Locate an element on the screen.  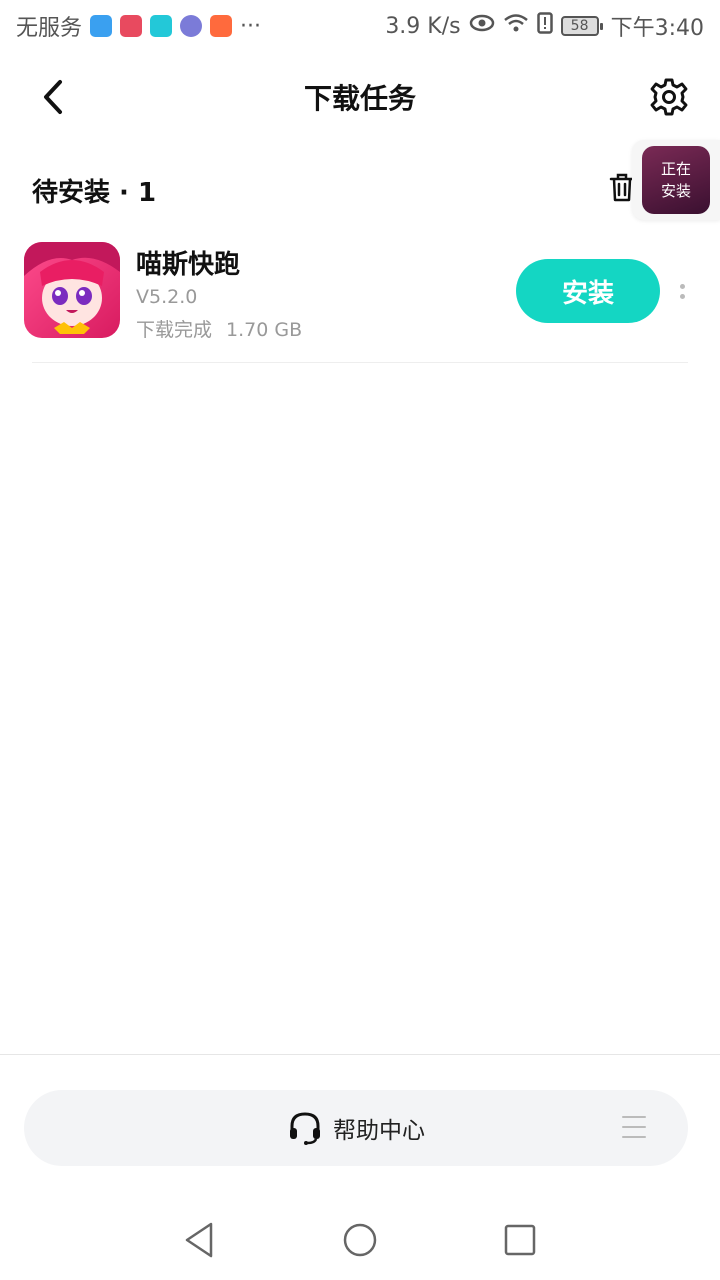
app-version: V5.2.0 is located at coordinates (167, 297).